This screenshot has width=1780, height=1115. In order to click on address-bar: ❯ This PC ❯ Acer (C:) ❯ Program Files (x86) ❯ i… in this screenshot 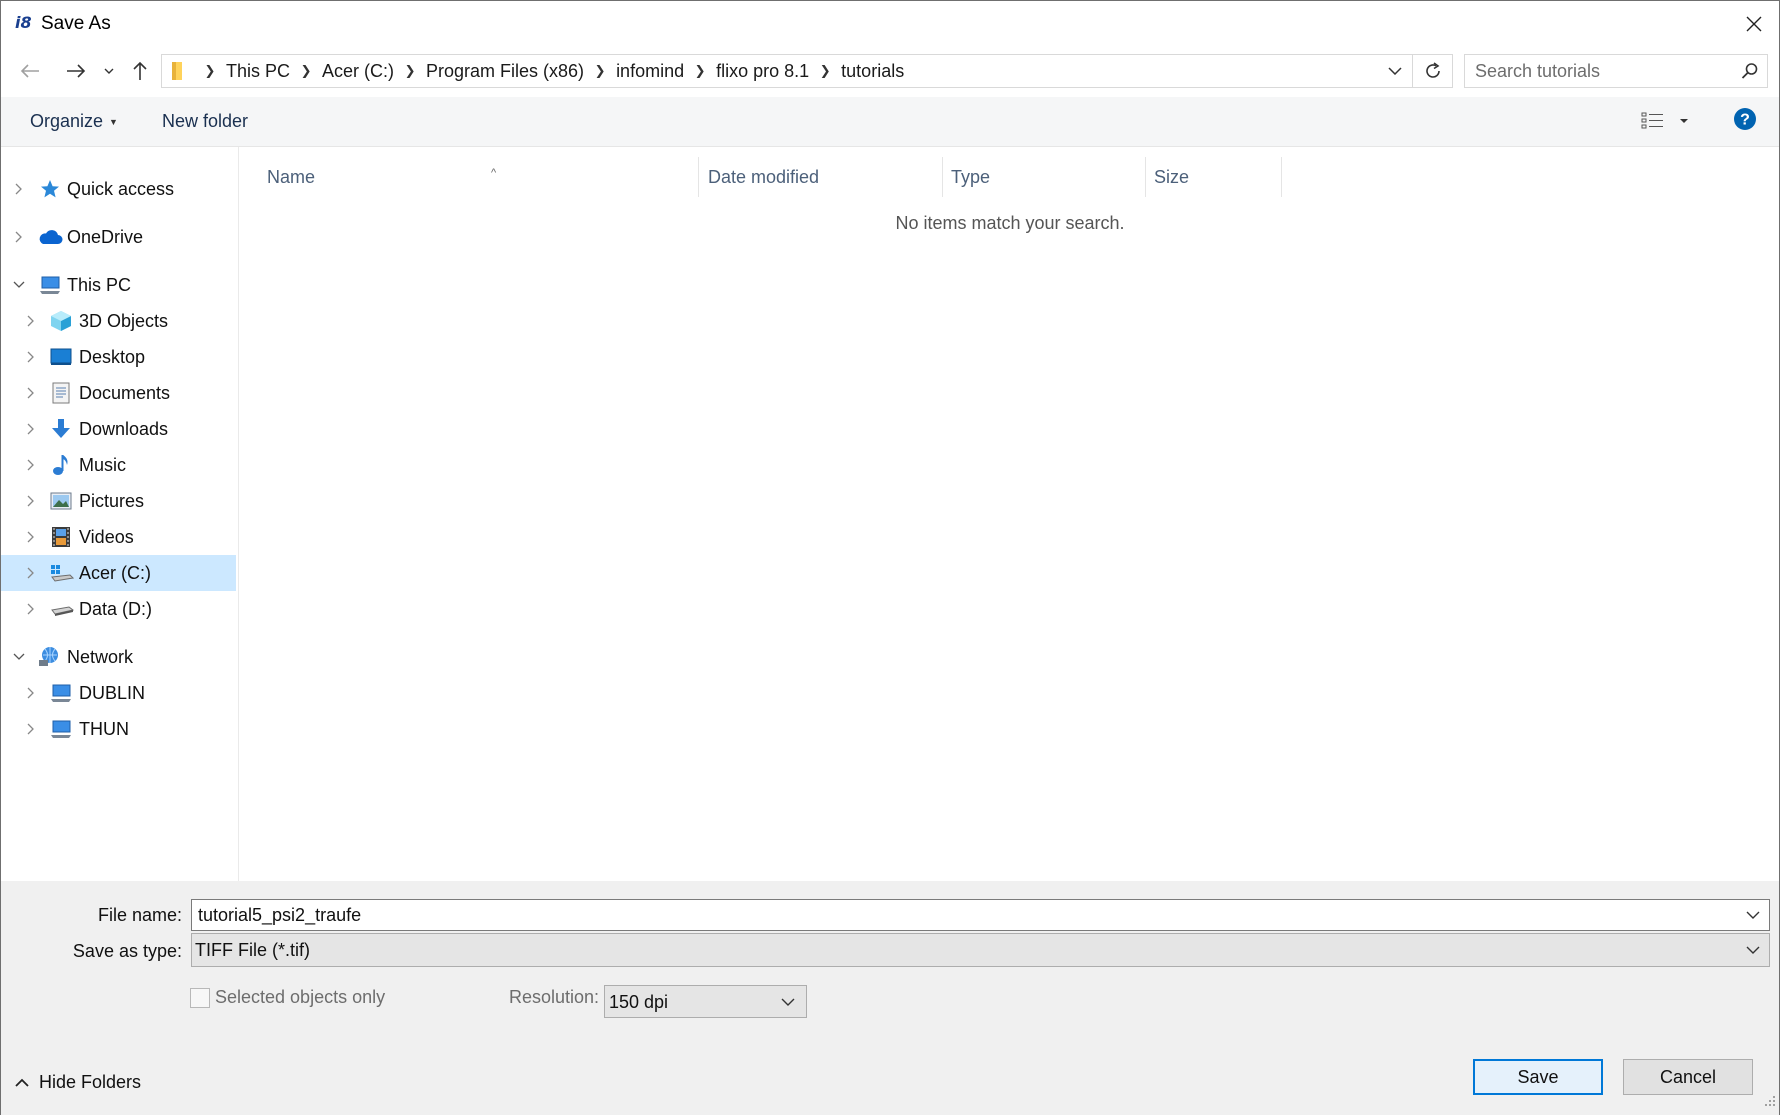, I will do `click(807, 71)`.